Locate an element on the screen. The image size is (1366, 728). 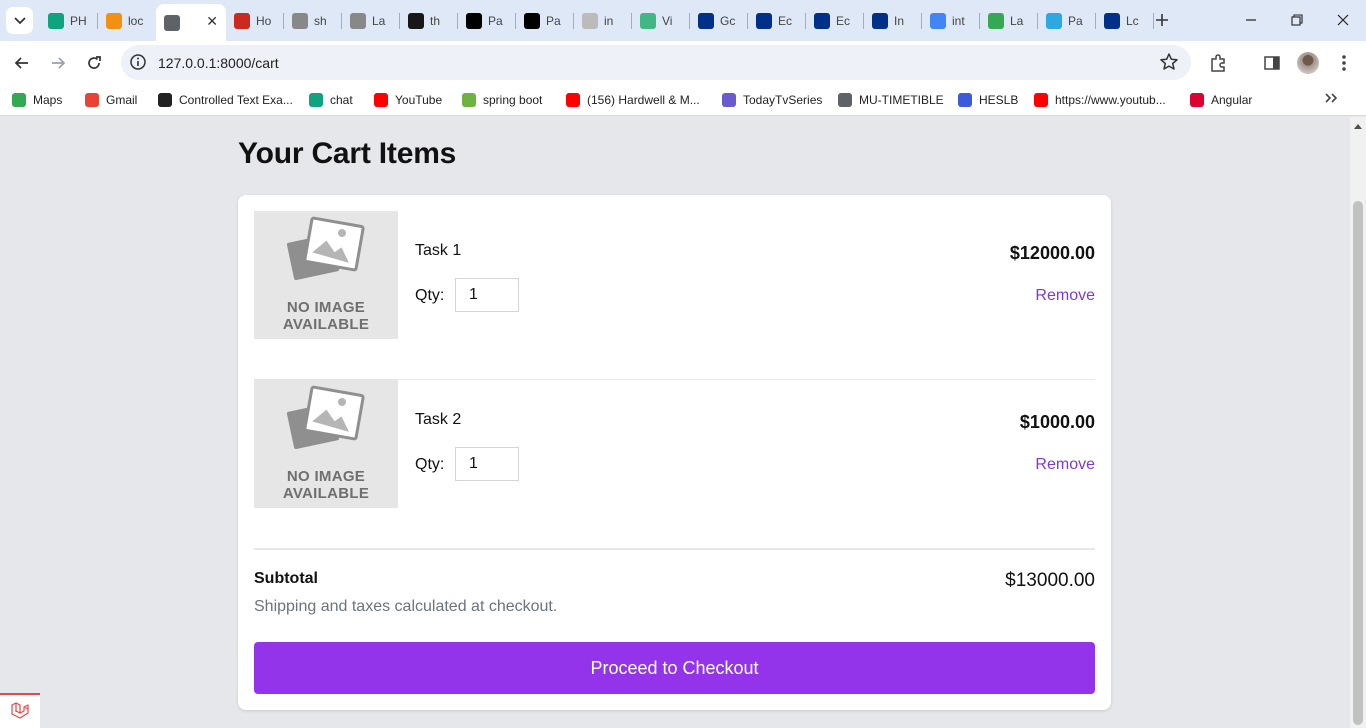
tab-title: in is located at coordinates (609, 20).